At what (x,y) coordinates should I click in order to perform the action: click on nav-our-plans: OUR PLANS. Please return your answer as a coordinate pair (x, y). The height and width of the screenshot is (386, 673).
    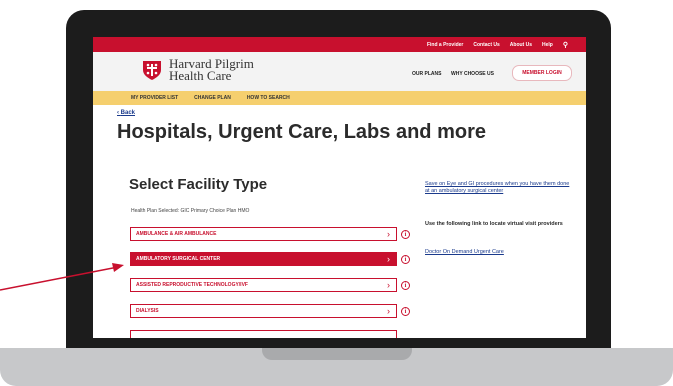
    Looking at the image, I should click on (426, 74).